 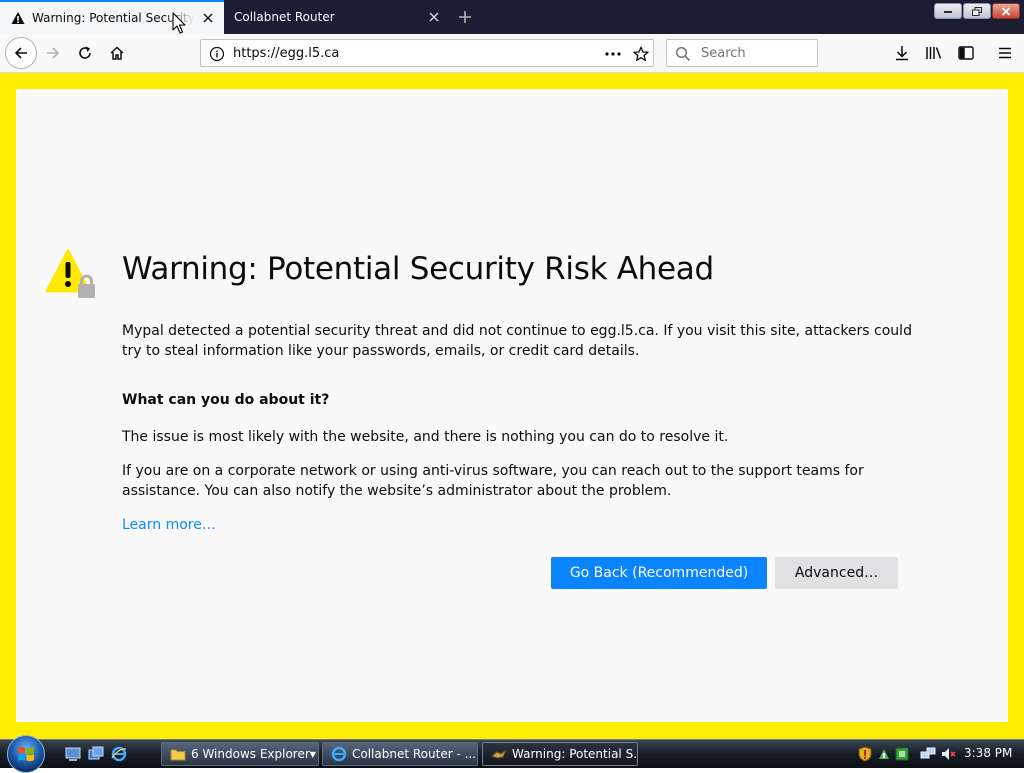 I want to click on sidebar-toggle-button, so click(x=966, y=53).